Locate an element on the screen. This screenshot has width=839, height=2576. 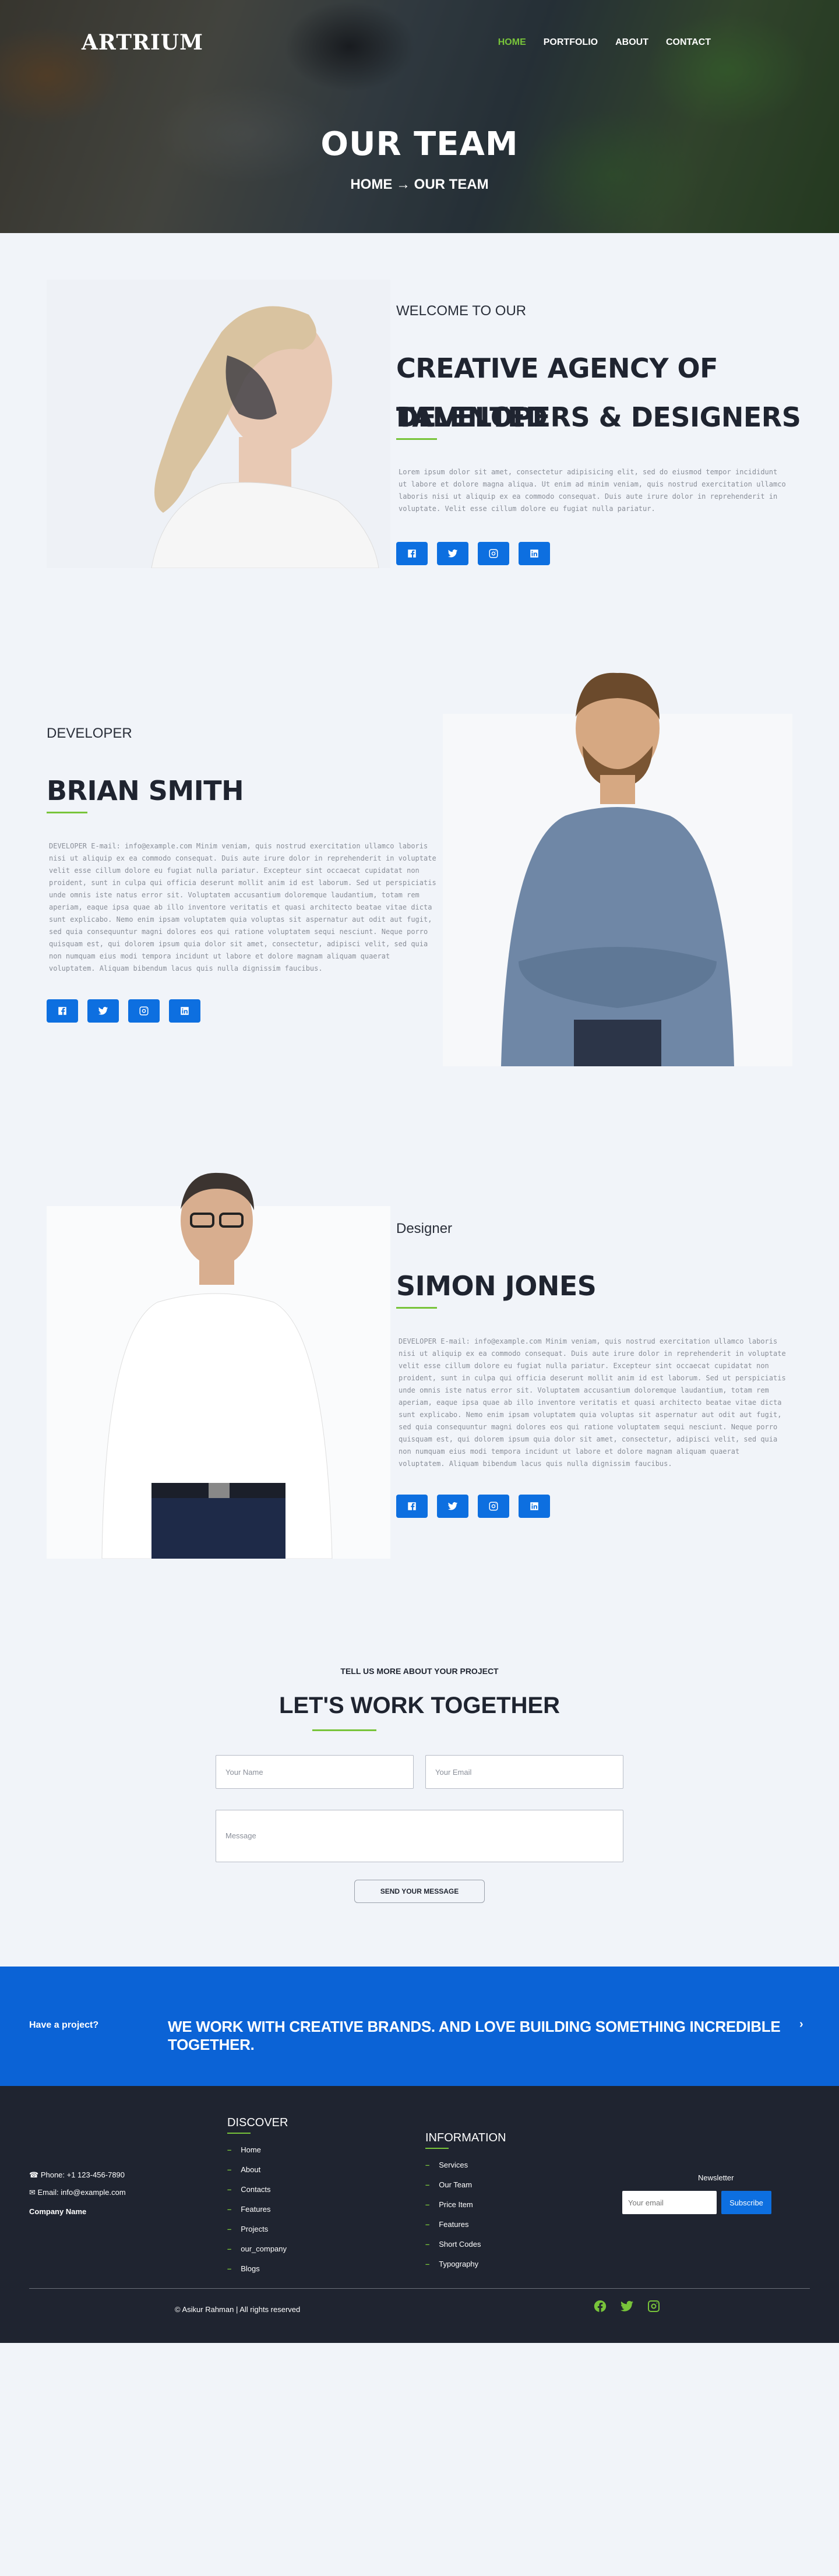
brian-smith-photo is located at coordinates (617, 862).